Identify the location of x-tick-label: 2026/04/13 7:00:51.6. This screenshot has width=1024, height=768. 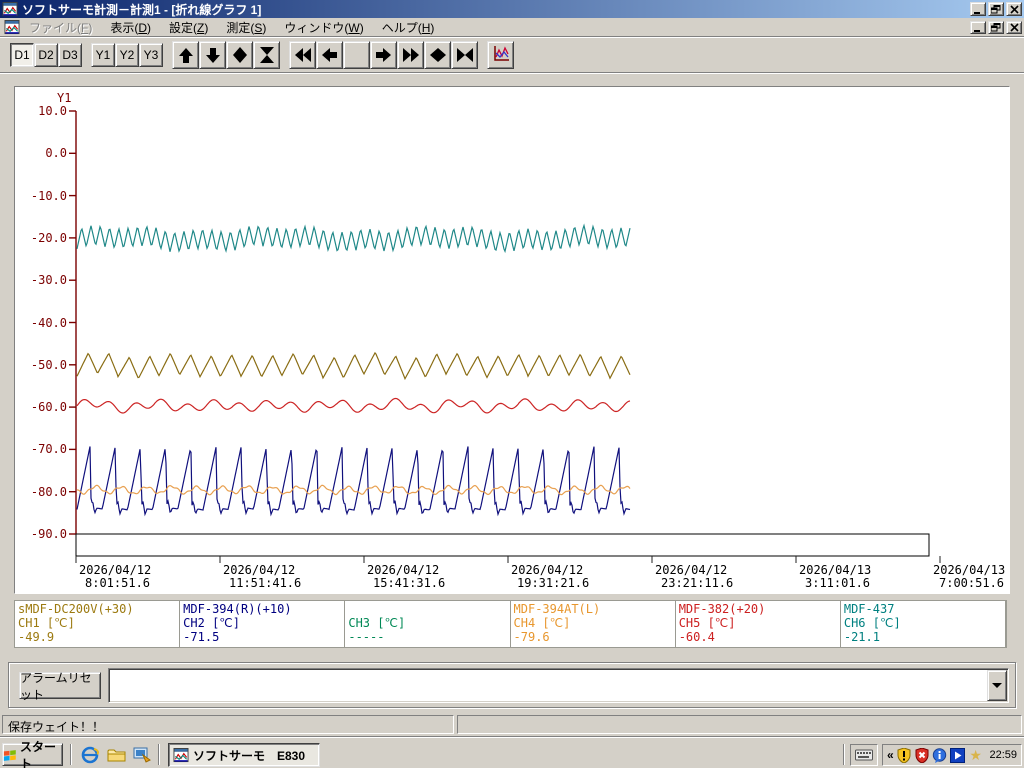
(969, 577).